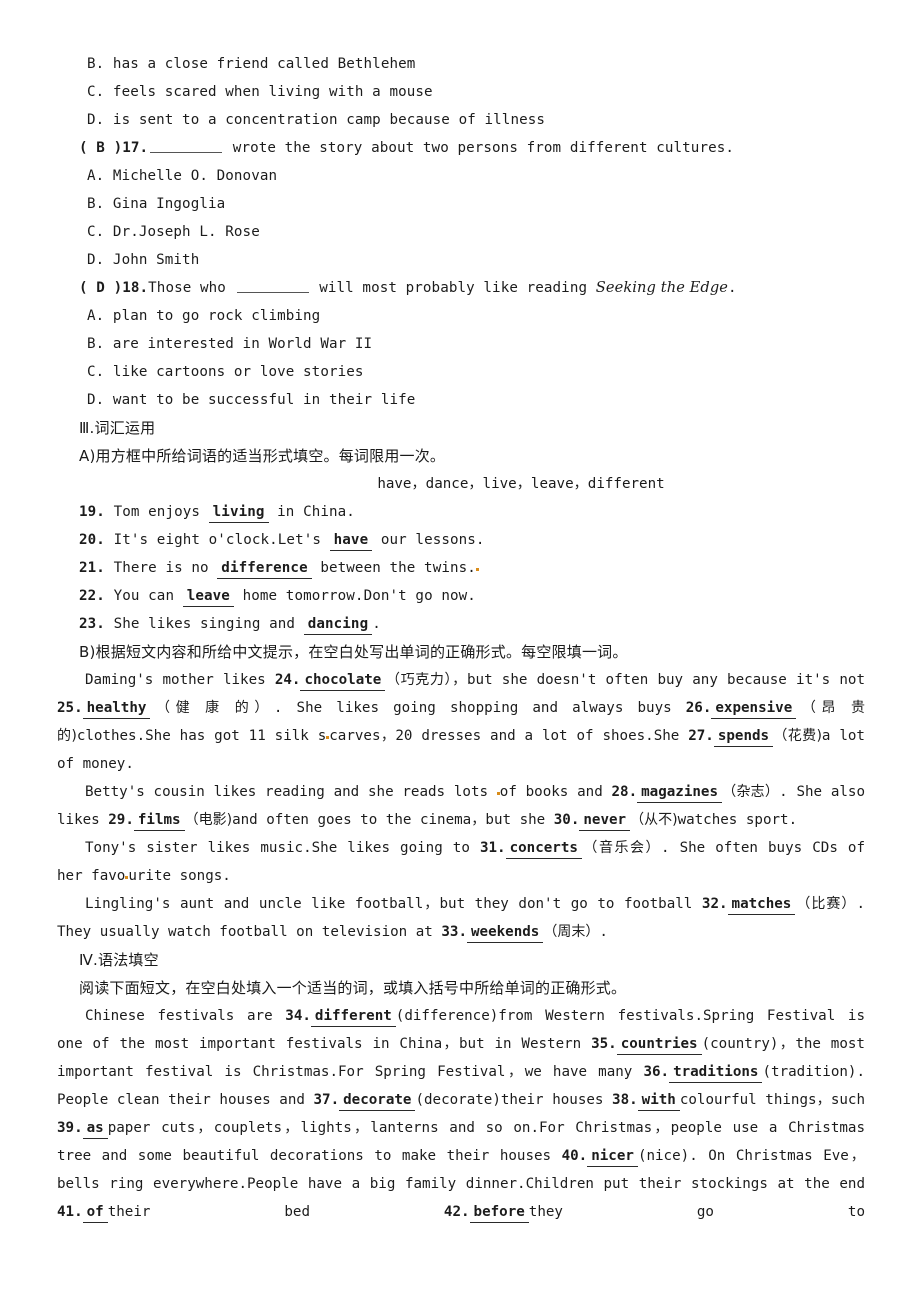 The image size is (920, 1303). What do you see at coordinates (605, 820) in the screenshot?
I see `blank-answer-30: never` at bounding box center [605, 820].